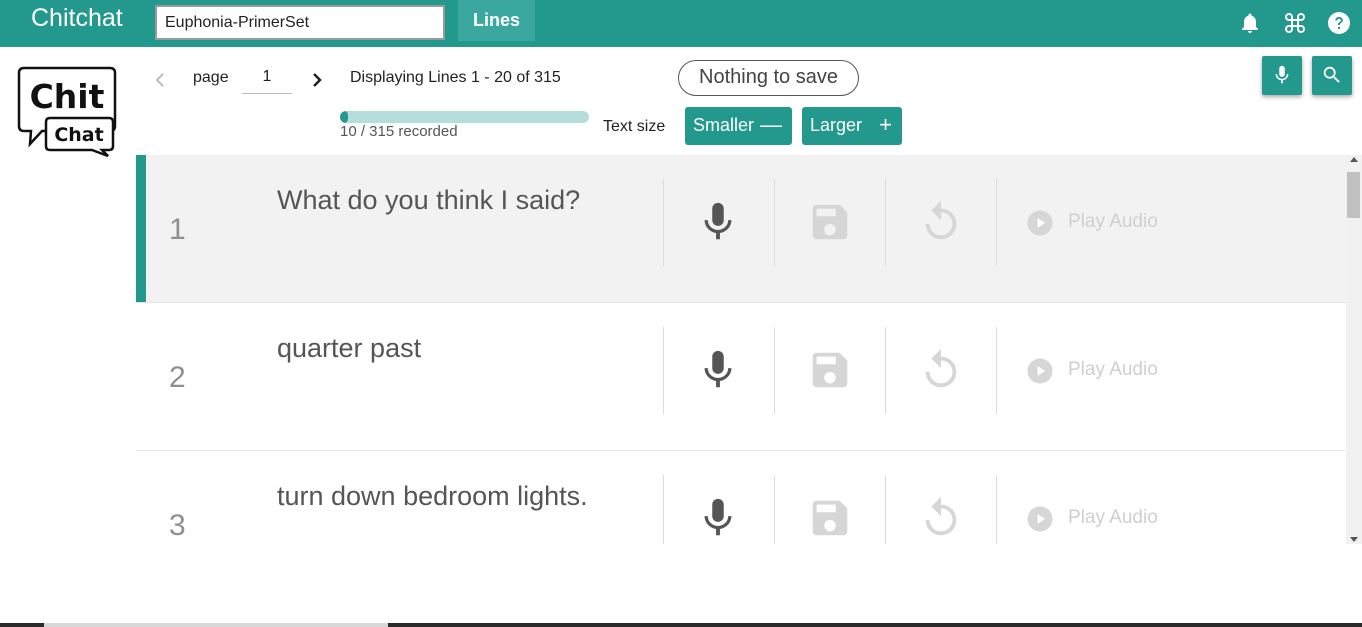 This screenshot has width=1362, height=627. I want to click on taskbar-segment, so click(216, 625).